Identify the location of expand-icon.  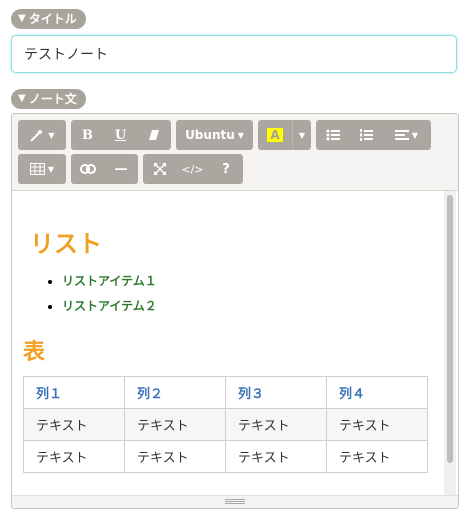
(159, 169).